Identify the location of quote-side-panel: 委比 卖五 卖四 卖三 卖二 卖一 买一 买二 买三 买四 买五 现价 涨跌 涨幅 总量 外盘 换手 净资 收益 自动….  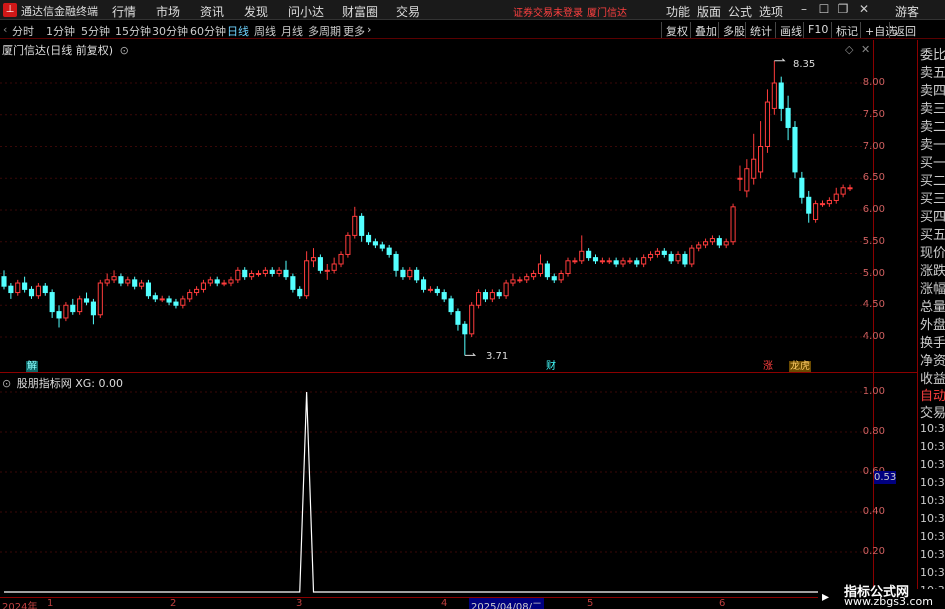
(931, 324).